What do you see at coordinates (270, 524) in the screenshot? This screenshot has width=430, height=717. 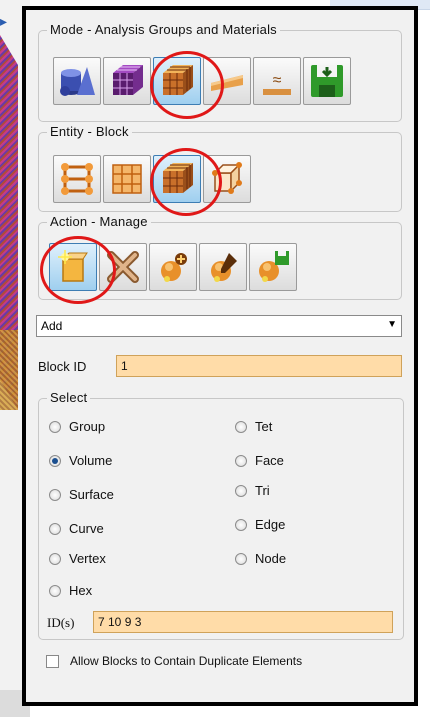 I see `radio-label: Edge` at bounding box center [270, 524].